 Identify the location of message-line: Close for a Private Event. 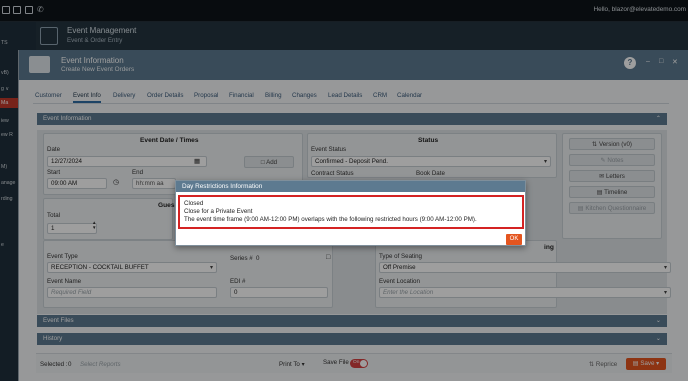
(218, 211).